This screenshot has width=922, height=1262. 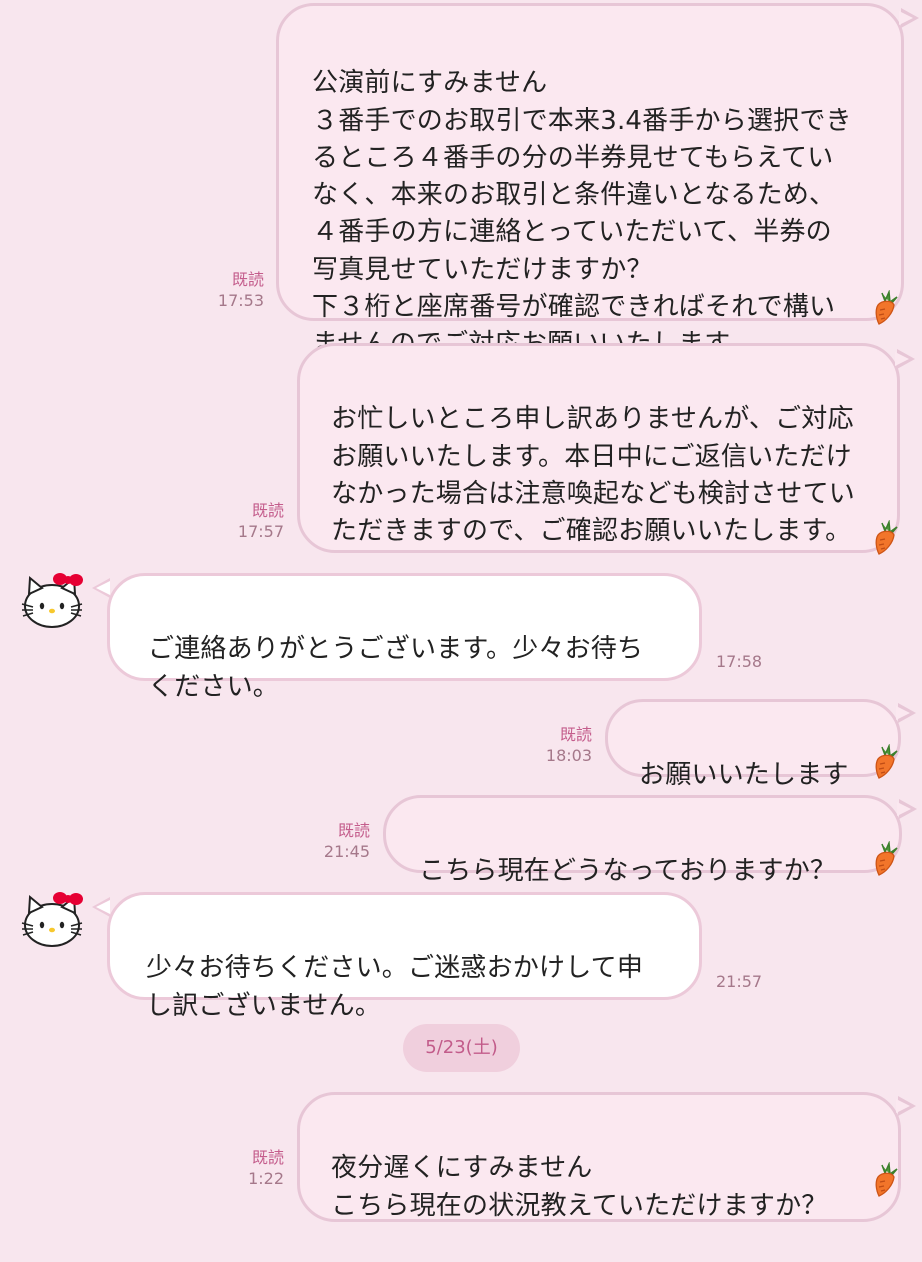 I want to click on message-time: 17:58, so click(x=739, y=661).